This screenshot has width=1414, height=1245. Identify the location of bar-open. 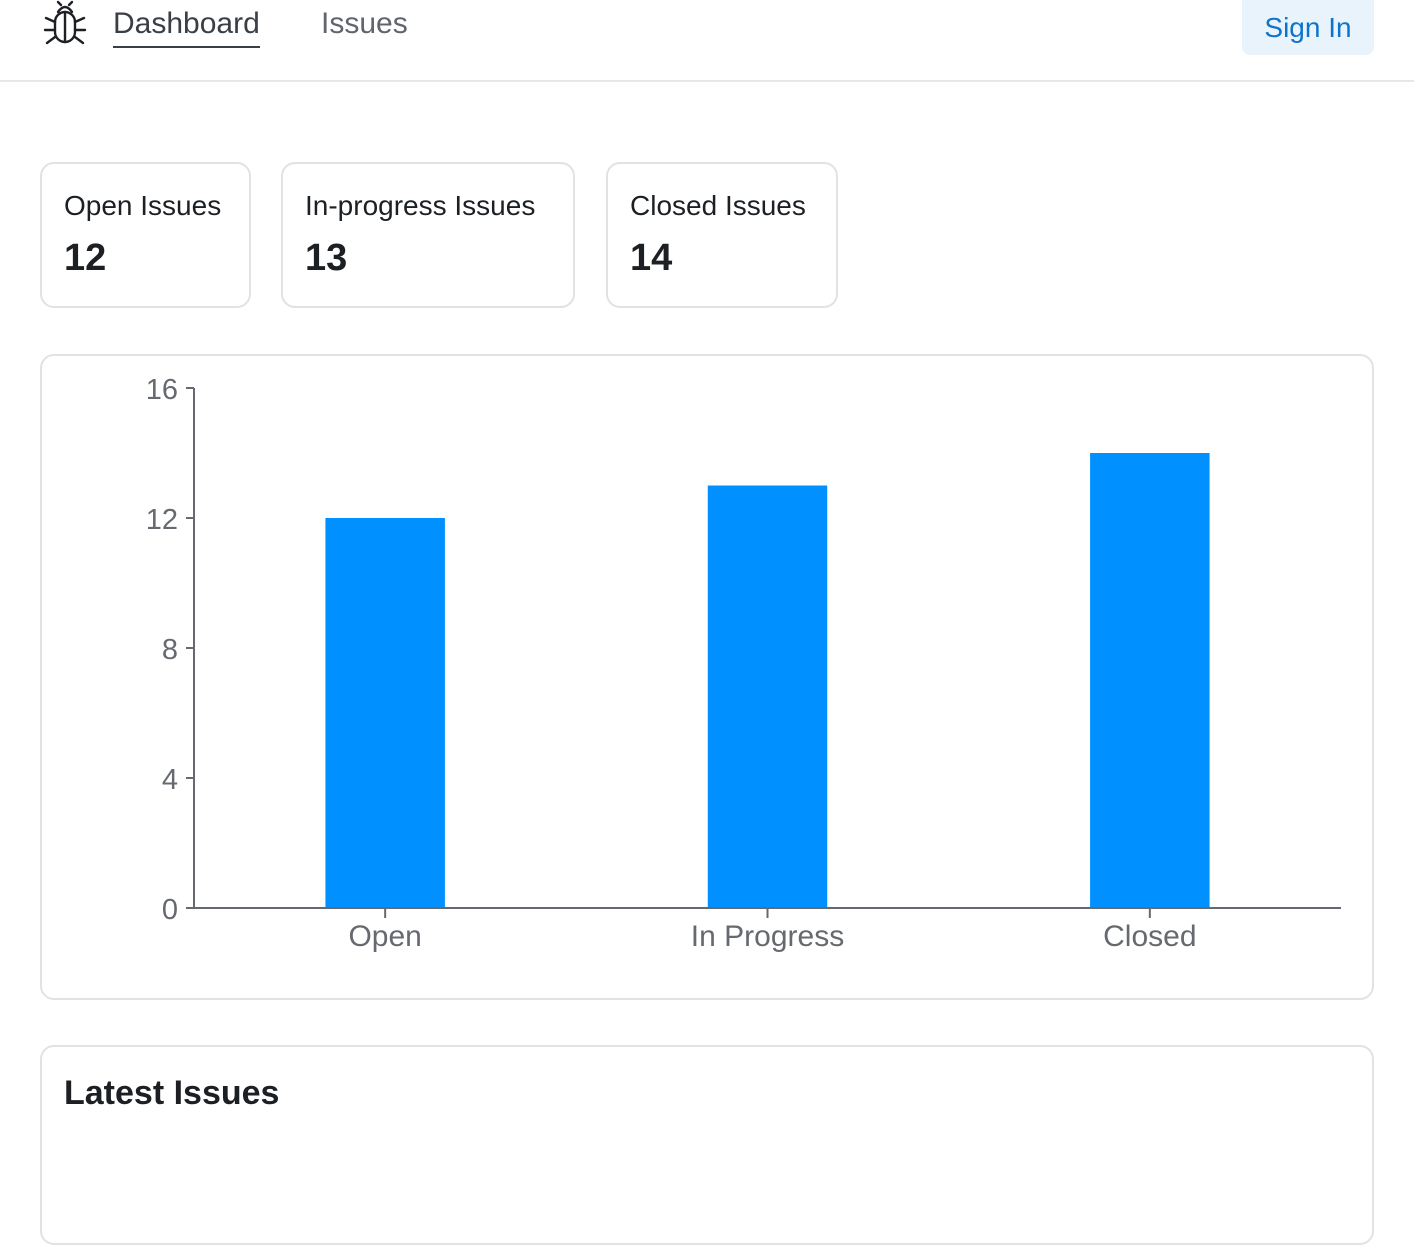
(385, 713).